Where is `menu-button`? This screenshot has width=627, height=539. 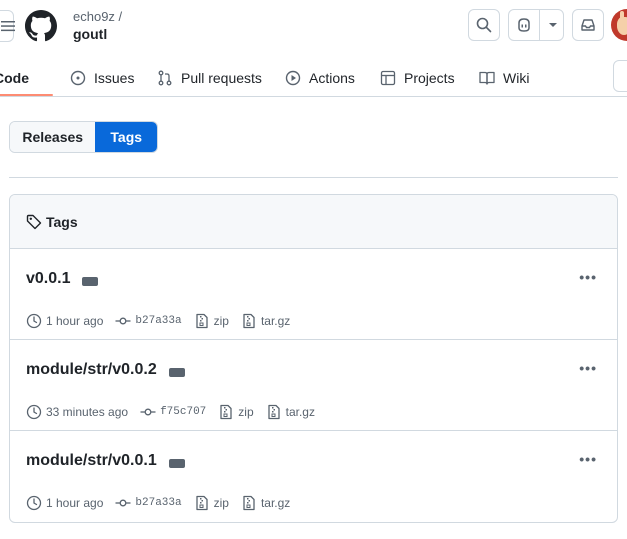 menu-button is located at coordinates (7, 26).